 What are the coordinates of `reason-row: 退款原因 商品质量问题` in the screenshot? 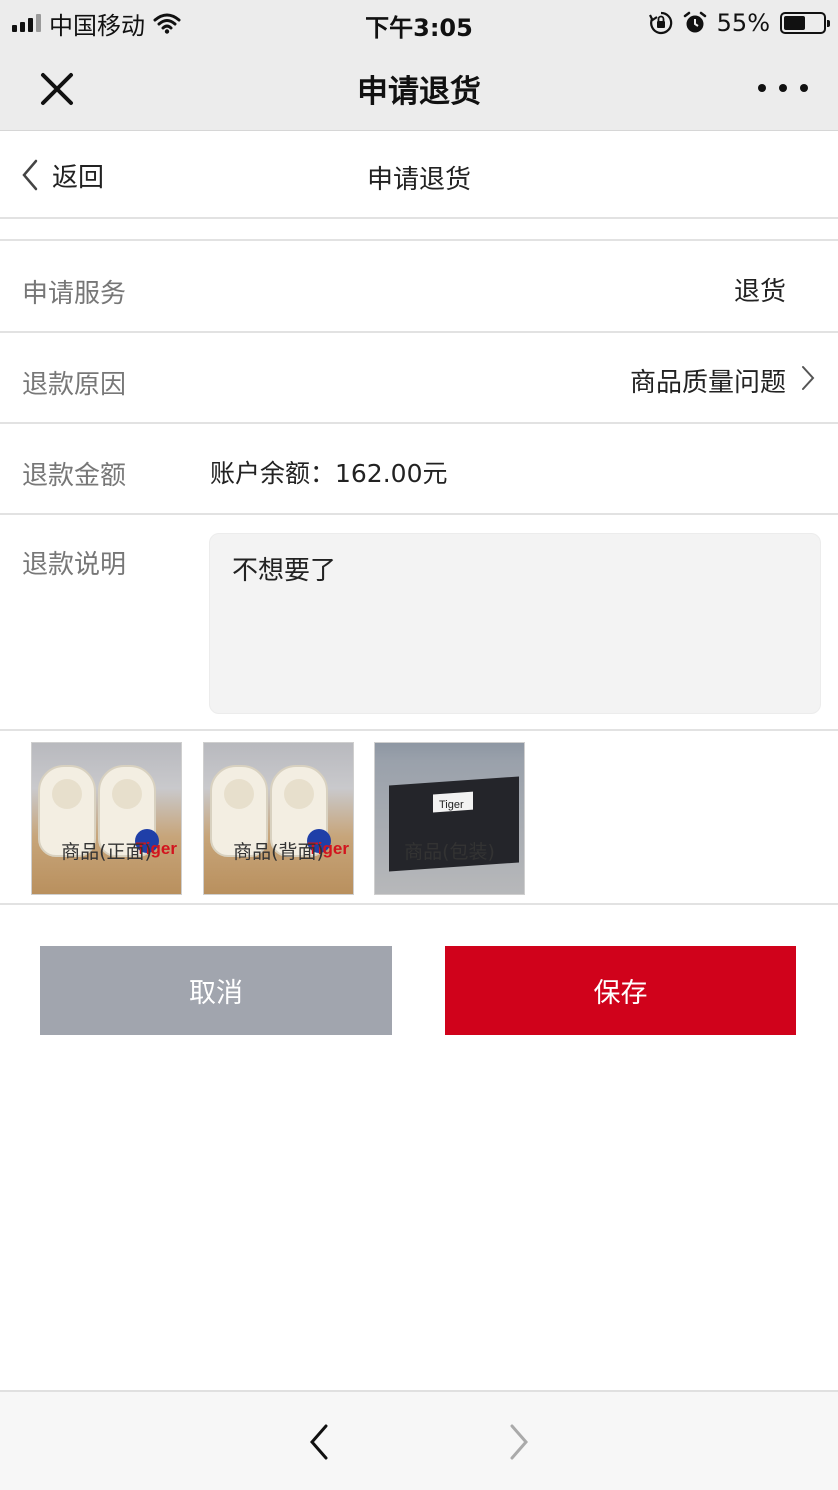 It's located at (419, 379).